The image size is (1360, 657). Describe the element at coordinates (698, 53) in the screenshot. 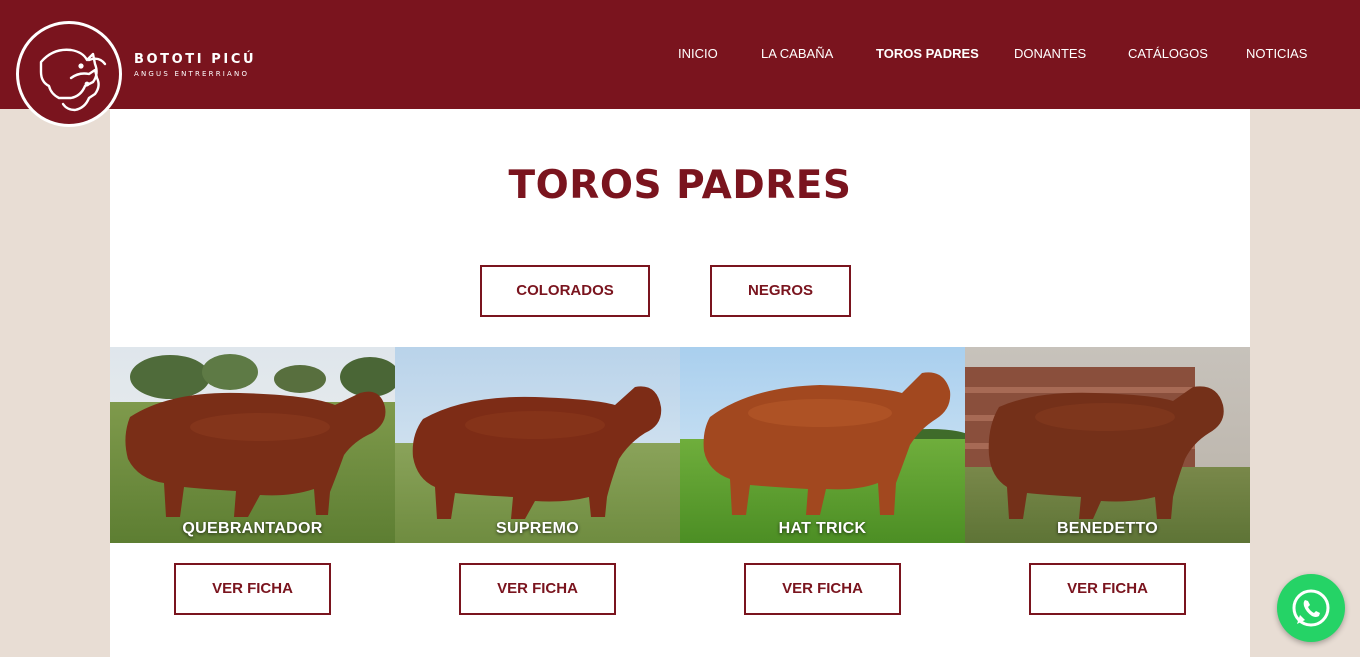

I see `nav-item-inicio: INICIO` at that location.